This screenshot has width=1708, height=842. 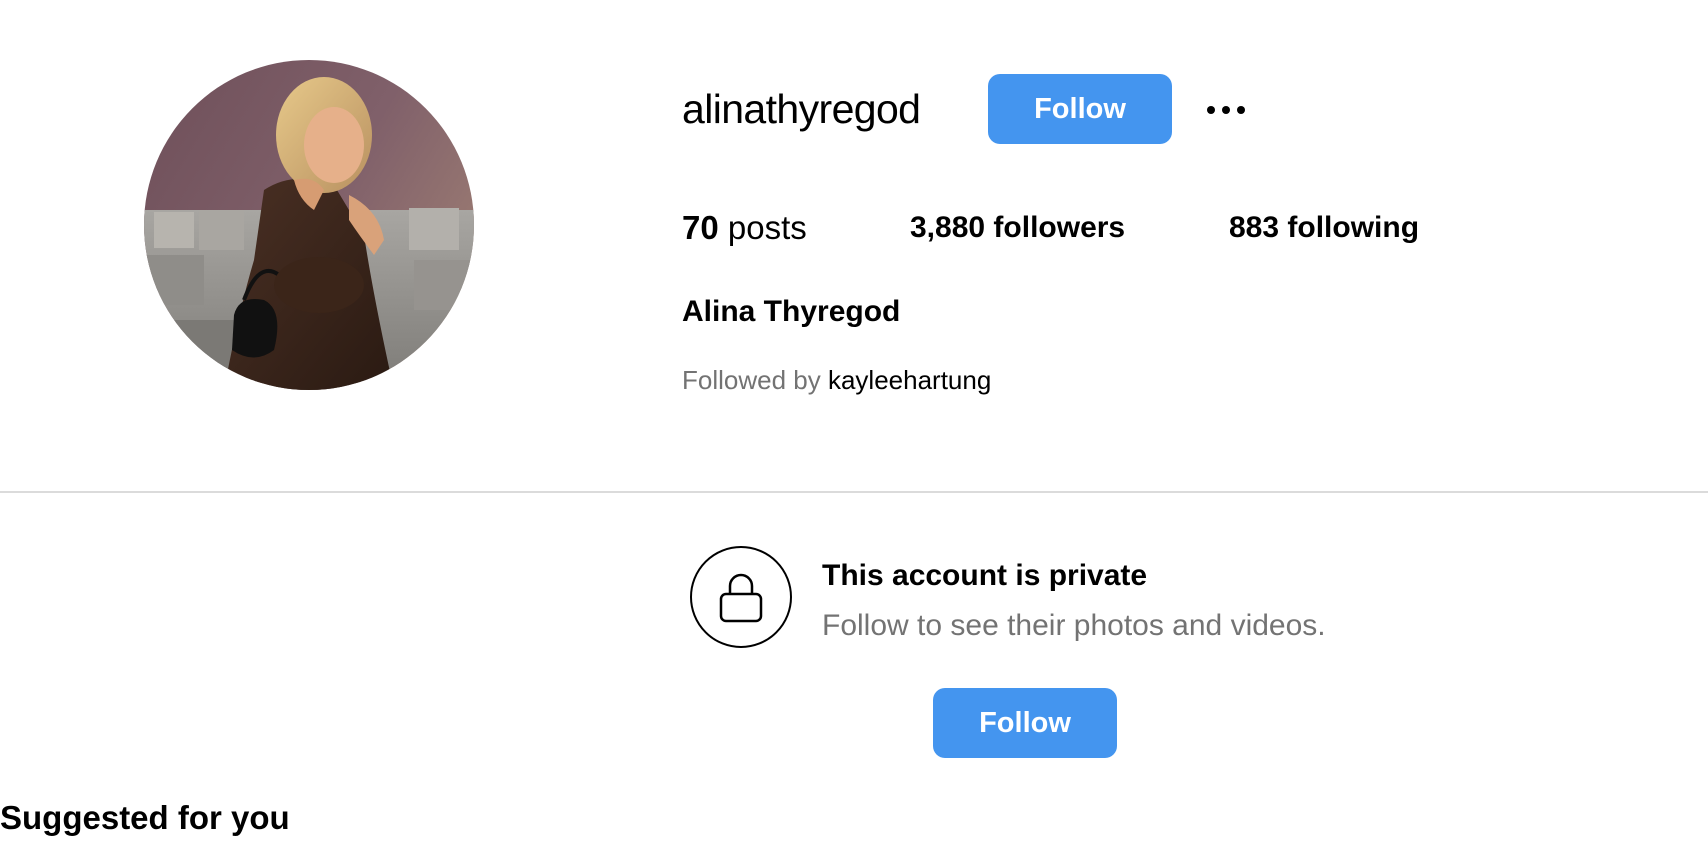 What do you see at coordinates (801, 109) in the screenshot?
I see `profile-username: alinathyregod` at bounding box center [801, 109].